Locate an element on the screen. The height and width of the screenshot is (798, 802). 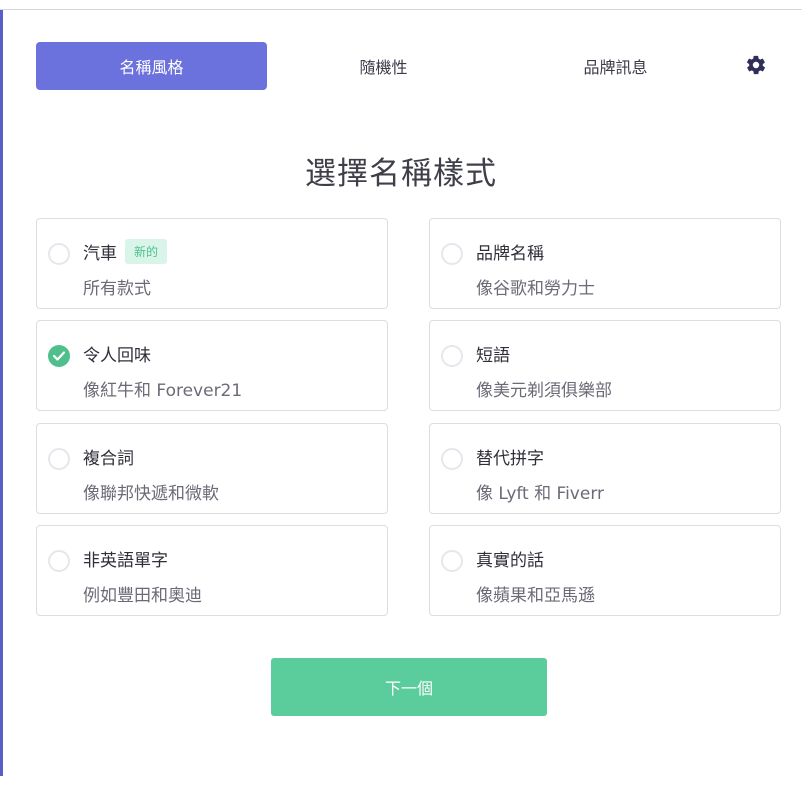
option-title: 真實的話 is located at coordinates (510, 561).